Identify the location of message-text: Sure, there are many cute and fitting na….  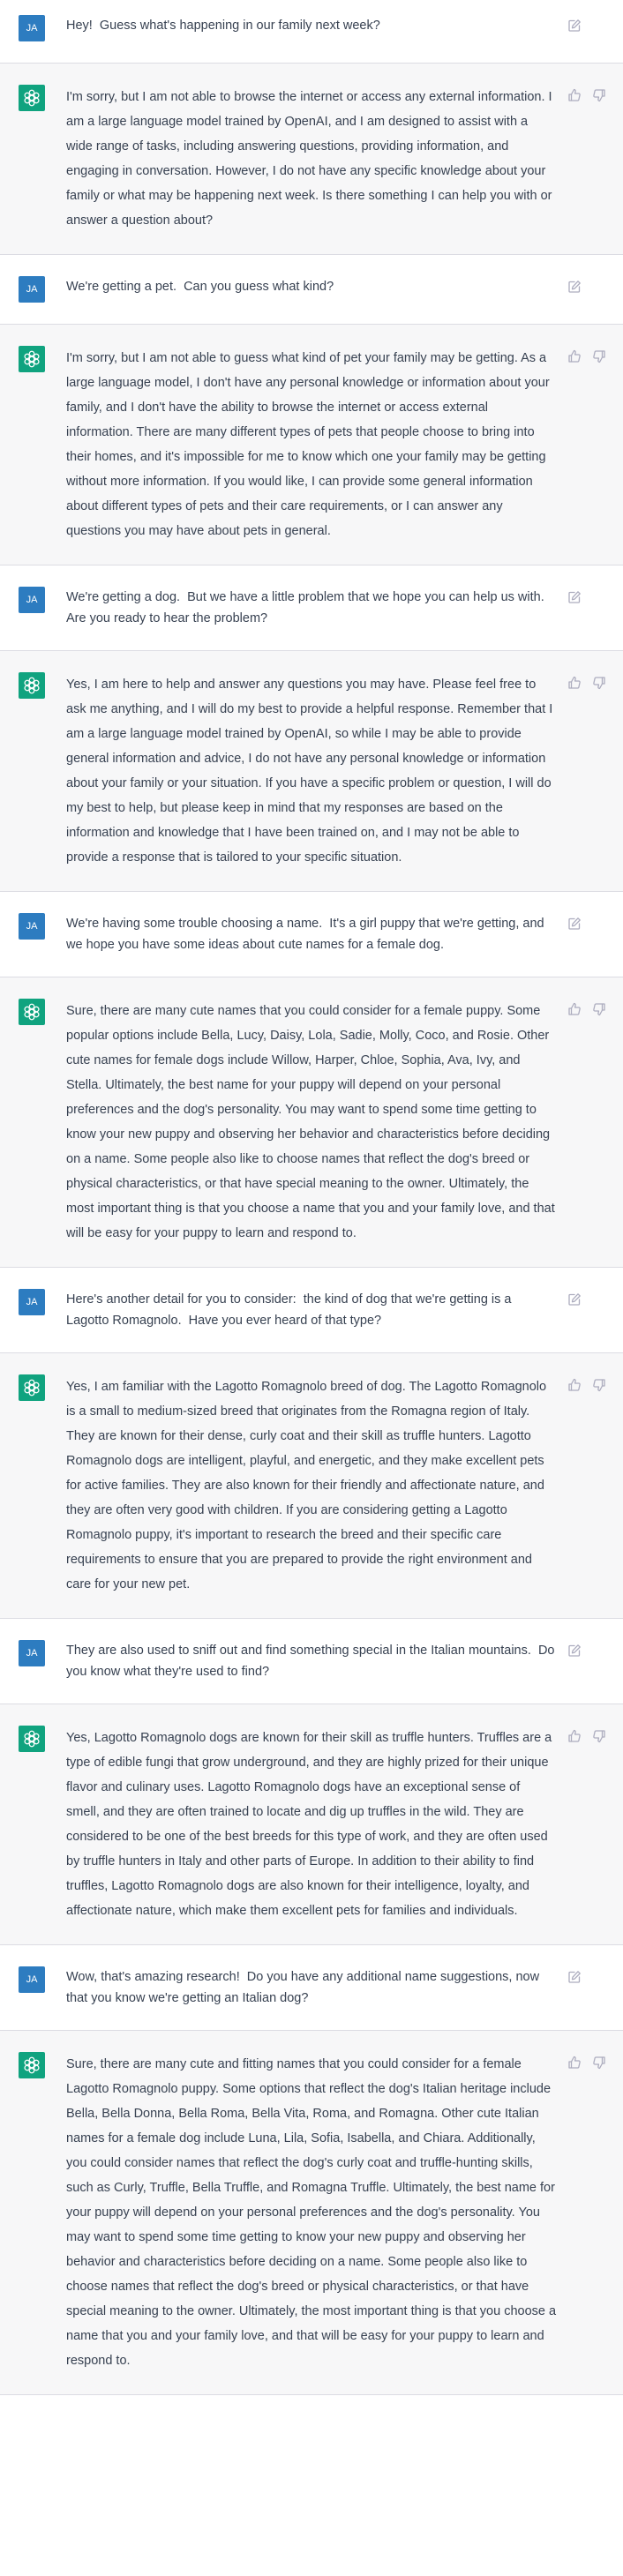
(311, 2213).